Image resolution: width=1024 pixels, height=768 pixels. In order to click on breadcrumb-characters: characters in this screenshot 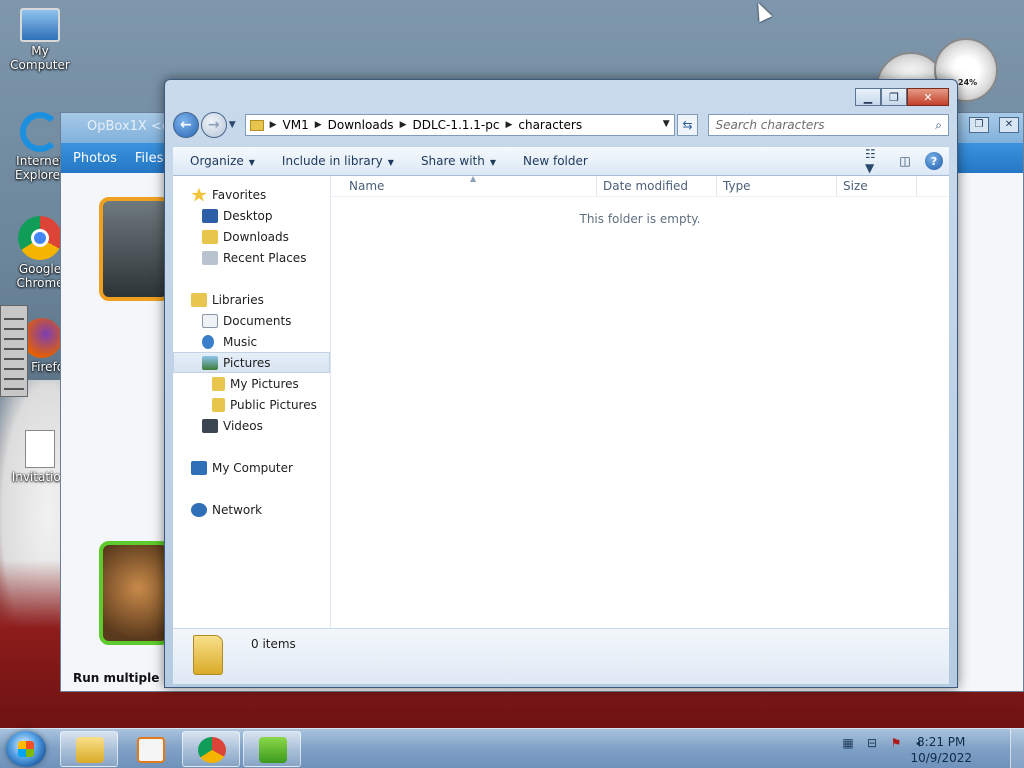, I will do `click(550, 125)`.